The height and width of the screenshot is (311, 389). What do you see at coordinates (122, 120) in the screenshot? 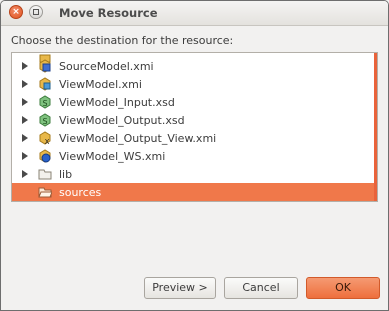
I see `tree-item-label: ViewModel_Output.xsd` at bounding box center [122, 120].